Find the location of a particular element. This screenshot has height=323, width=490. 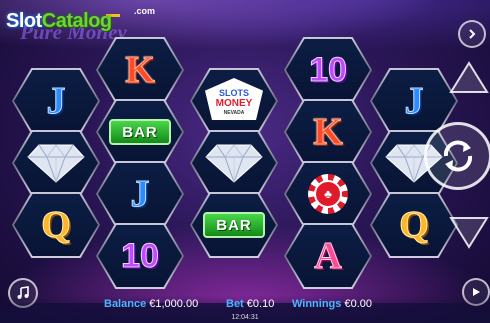

balance-label: Balance is located at coordinates (125, 304).